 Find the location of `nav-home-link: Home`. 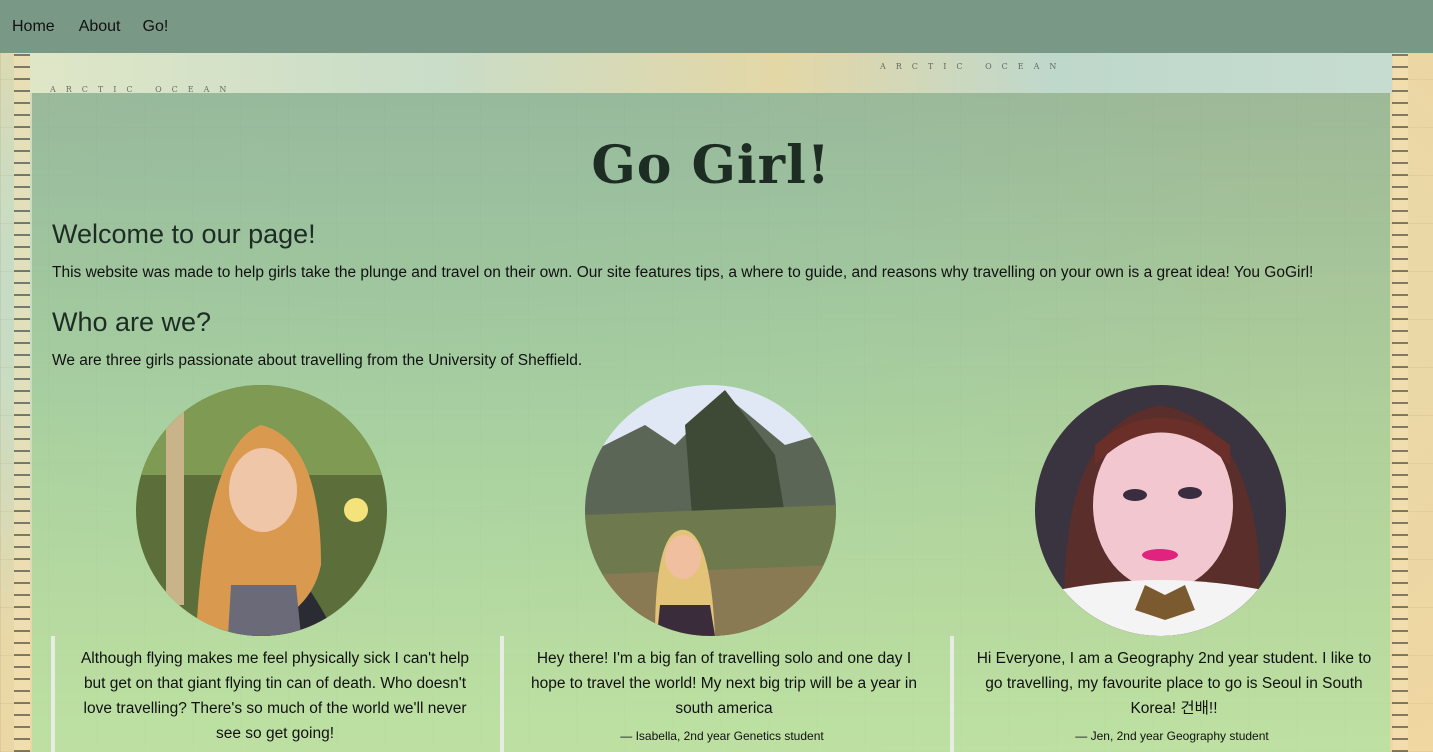

nav-home-link: Home is located at coordinates (33, 27).